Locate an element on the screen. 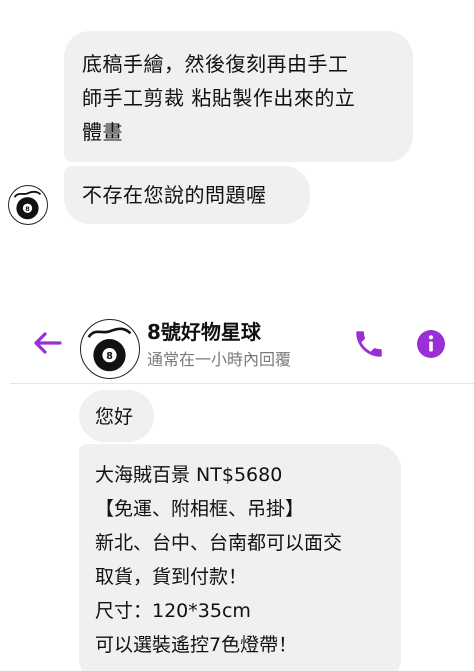 The width and height of the screenshot is (474, 671). message-line: 可以選裝遙控7色燈帶！ is located at coordinates (196, 645).